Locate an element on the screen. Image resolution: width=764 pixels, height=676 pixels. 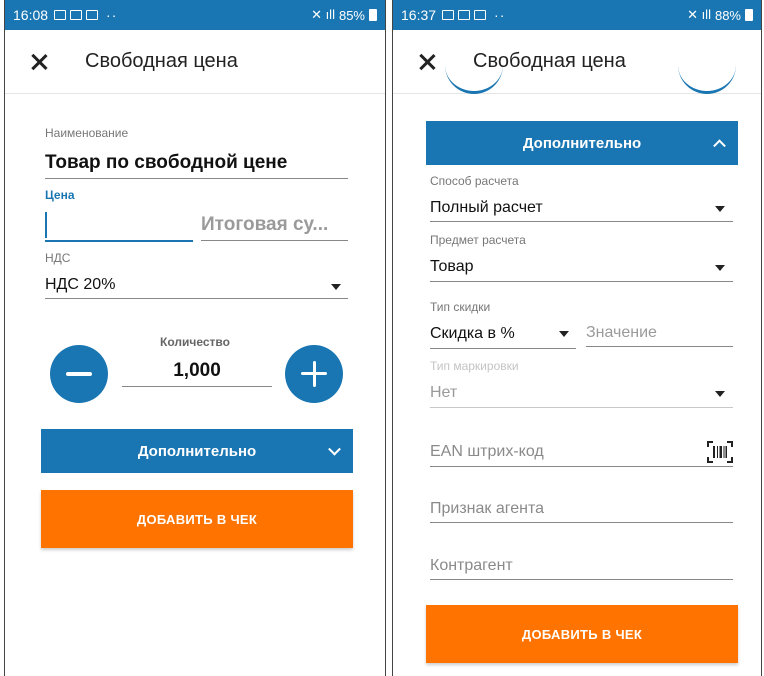
status-bar: 16:37 ·· ✕ ıll 88% is located at coordinates (577, 15).